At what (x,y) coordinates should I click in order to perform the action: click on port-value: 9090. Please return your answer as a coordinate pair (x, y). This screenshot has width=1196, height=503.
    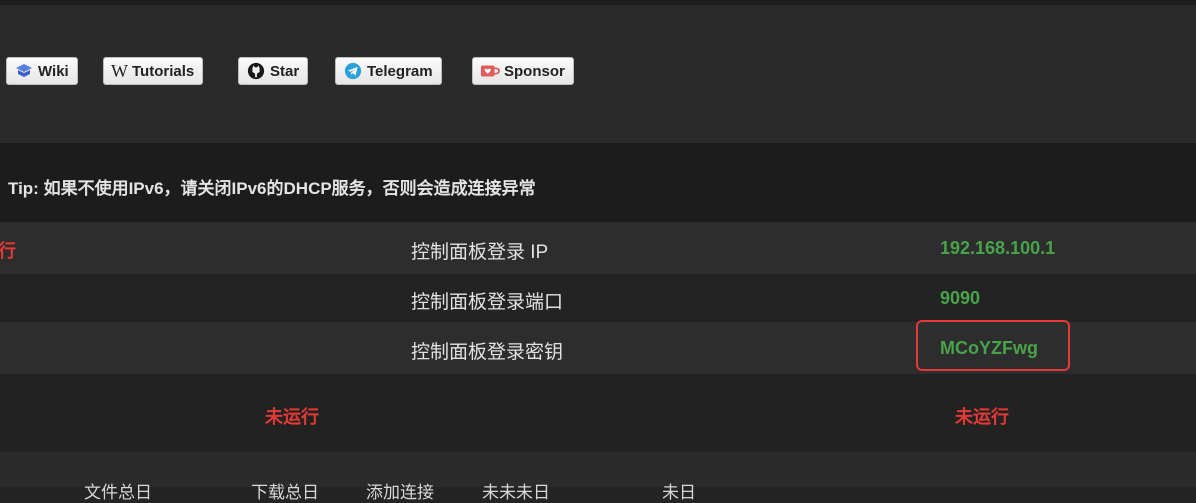
    Looking at the image, I should click on (960, 298).